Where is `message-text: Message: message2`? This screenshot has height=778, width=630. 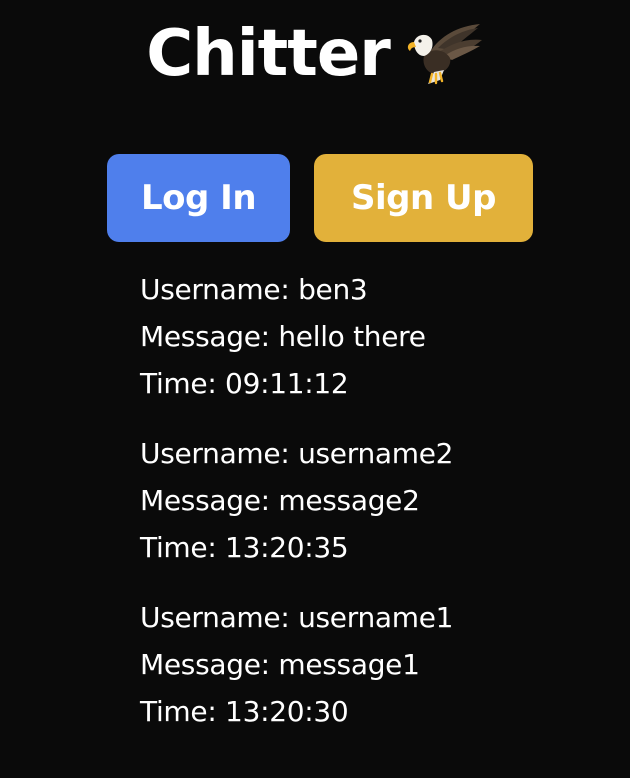 message-text: Message: message2 is located at coordinates (280, 500).